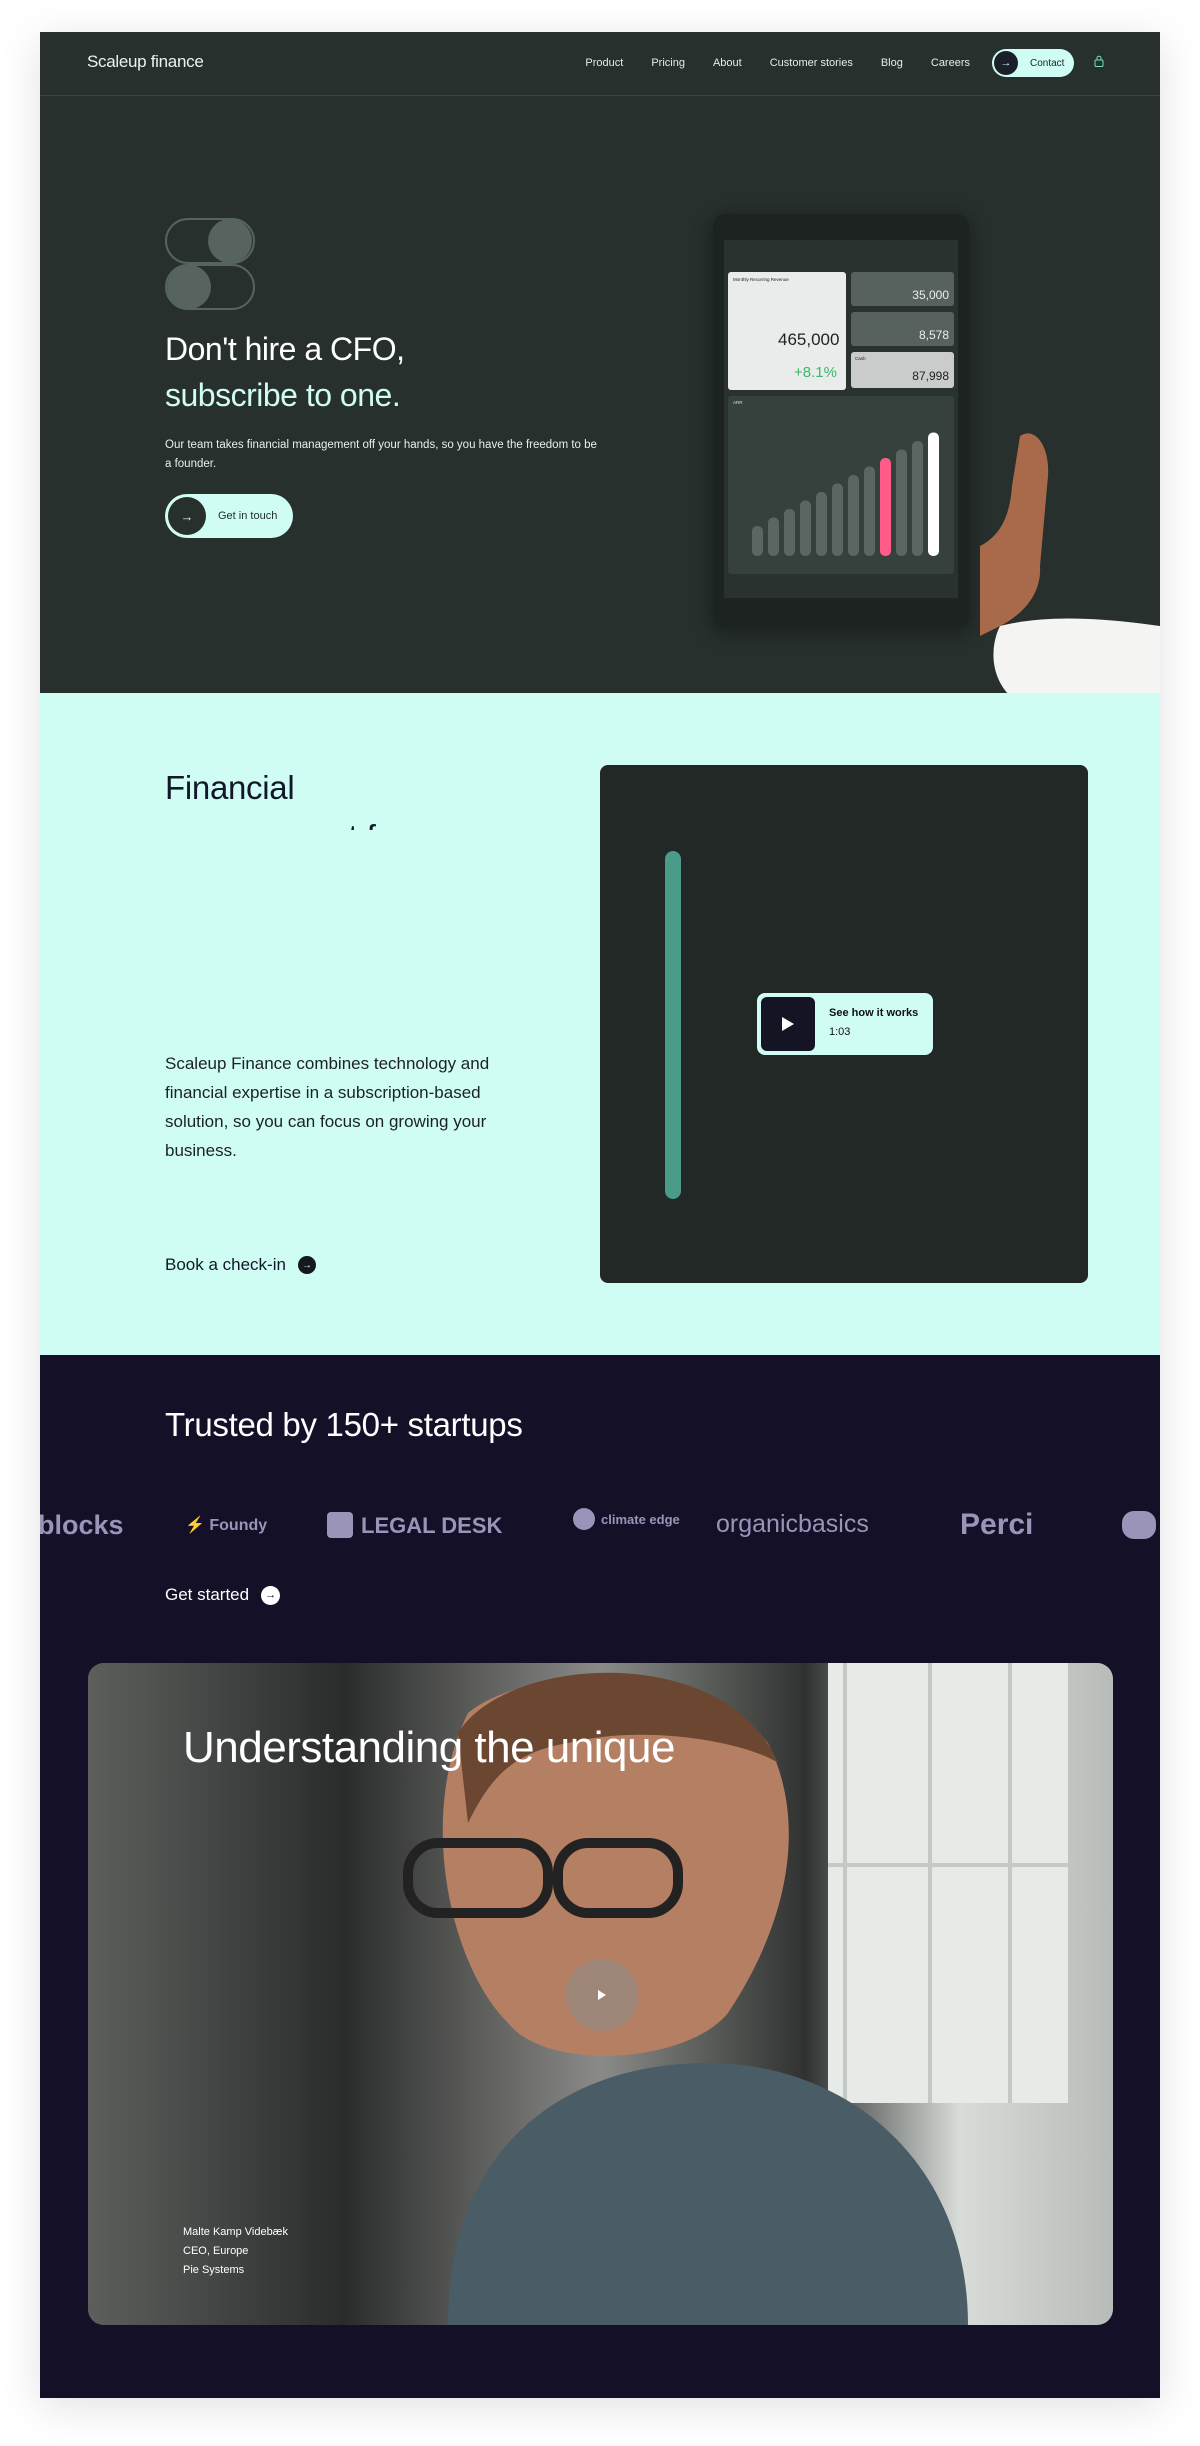  I want to click on financial-title-partial-text: management for, so click(285, 824).